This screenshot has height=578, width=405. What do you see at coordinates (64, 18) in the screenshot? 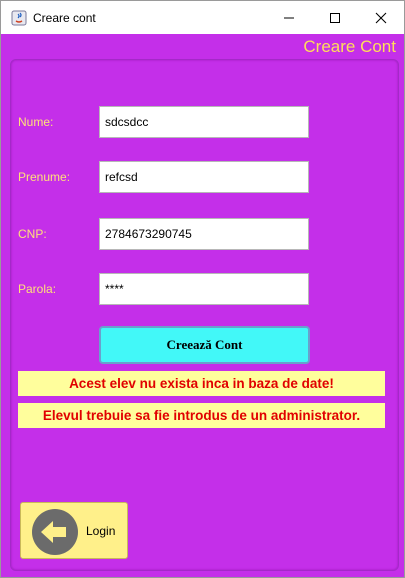
I see `window-title: Creare cont` at bounding box center [64, 18].